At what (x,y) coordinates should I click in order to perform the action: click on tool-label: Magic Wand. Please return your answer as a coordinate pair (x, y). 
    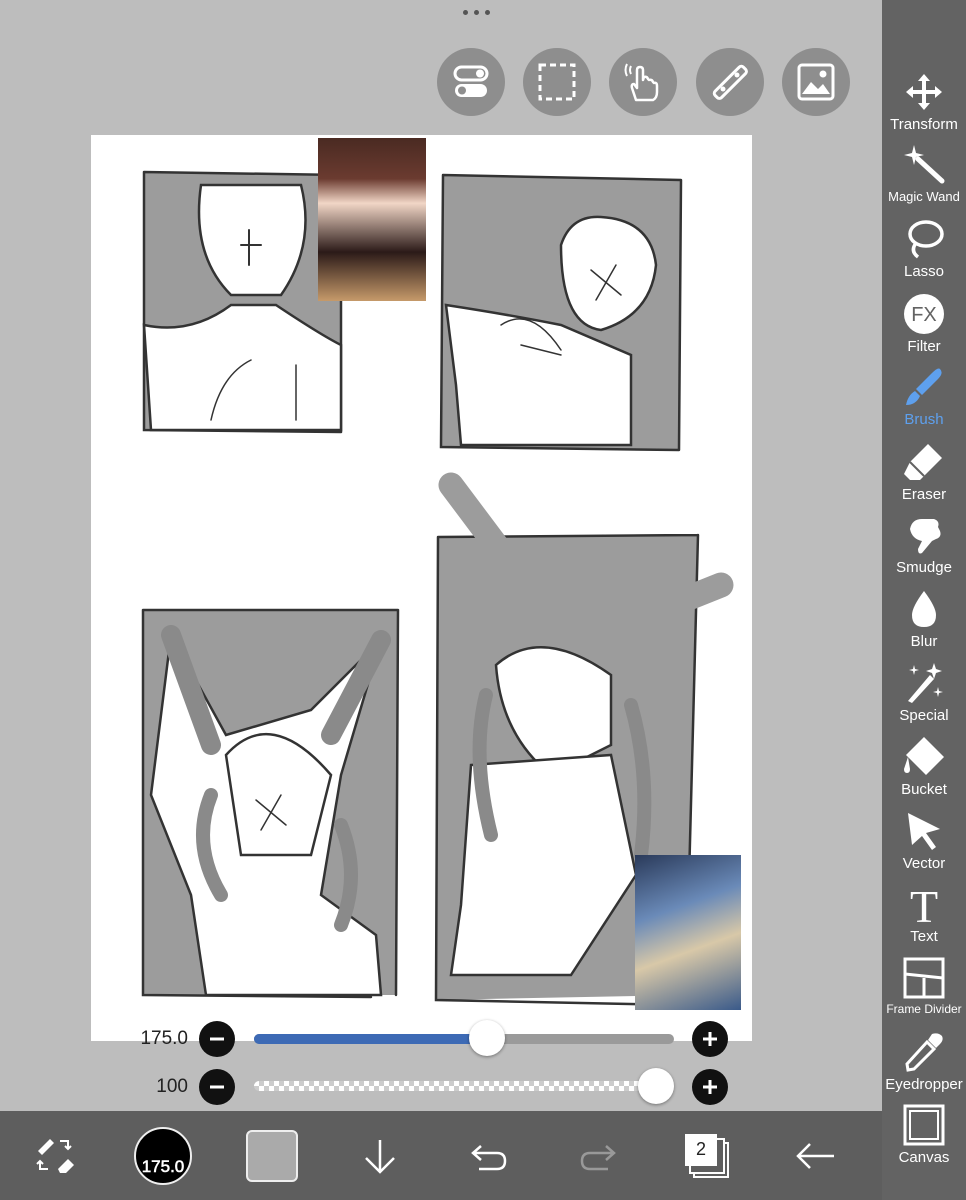
    Looking at the image, I should click on (924, 196).